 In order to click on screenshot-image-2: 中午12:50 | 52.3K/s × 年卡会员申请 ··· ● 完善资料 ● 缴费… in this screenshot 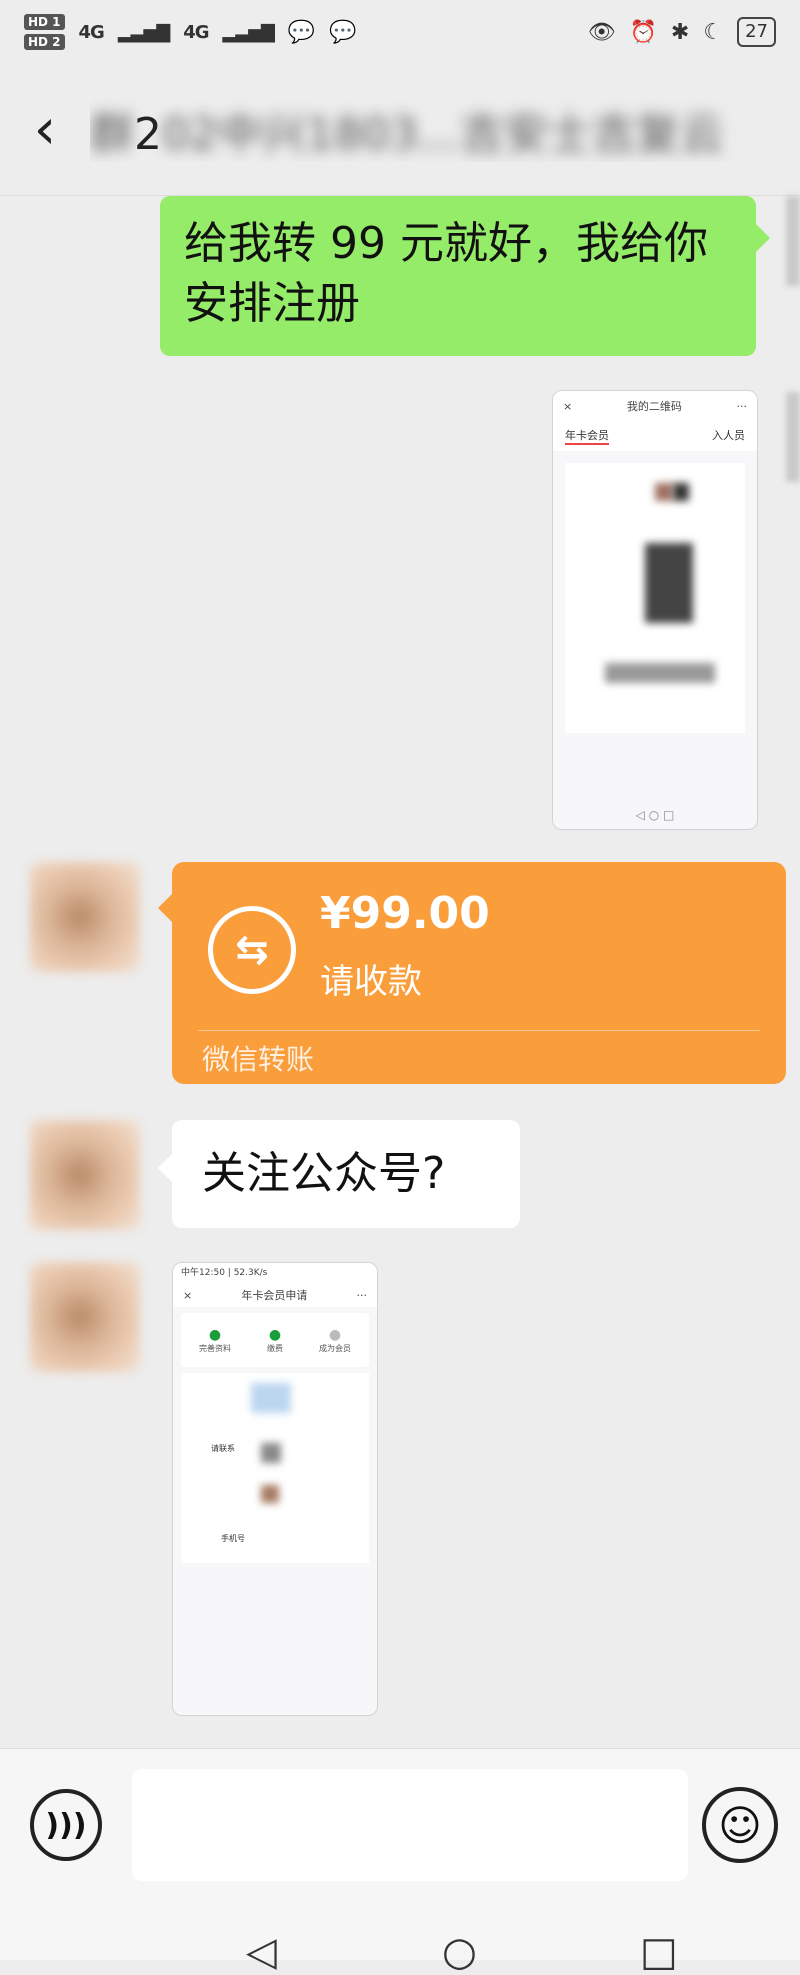, I will do `click(275, 1489)`.